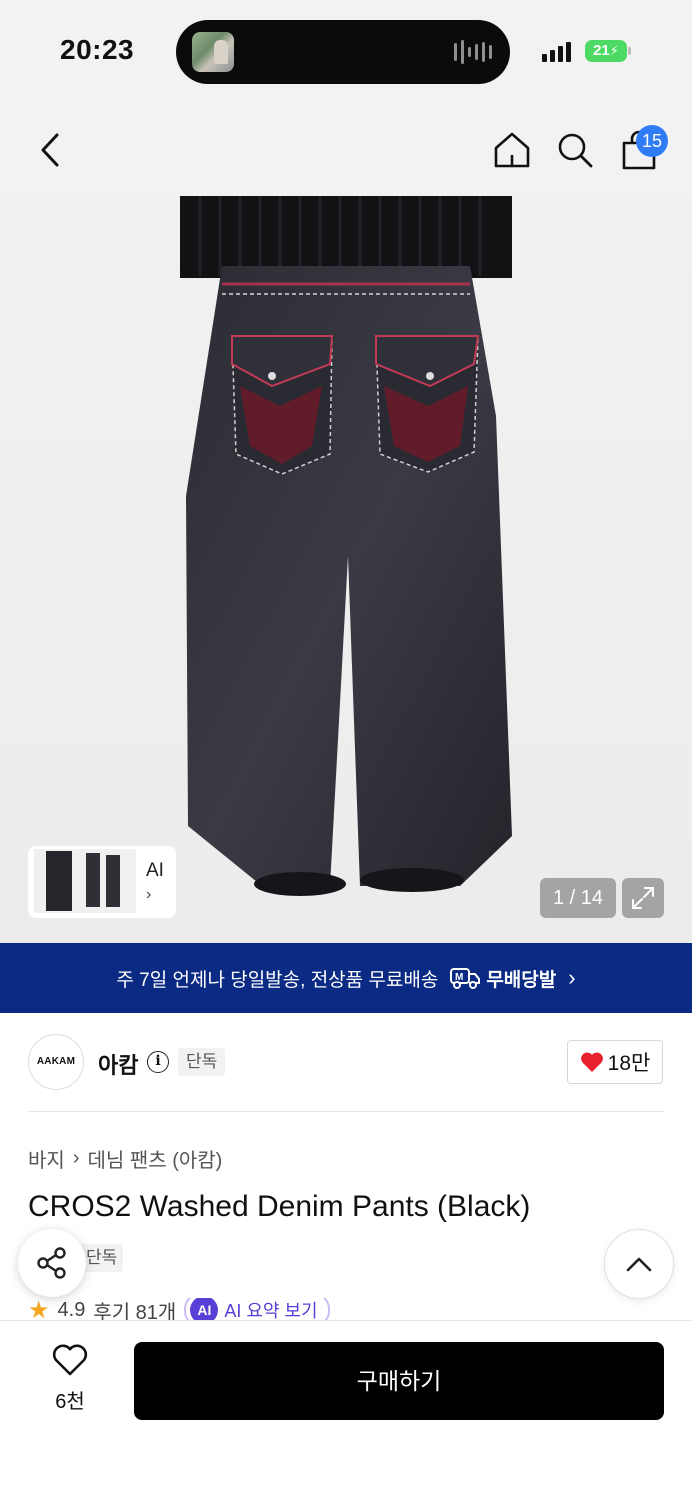  What do you see at coordinates (56, 1062) in the screenshot?
I see `brand-logo: AAKAM` at bounding box center [56, 1062].